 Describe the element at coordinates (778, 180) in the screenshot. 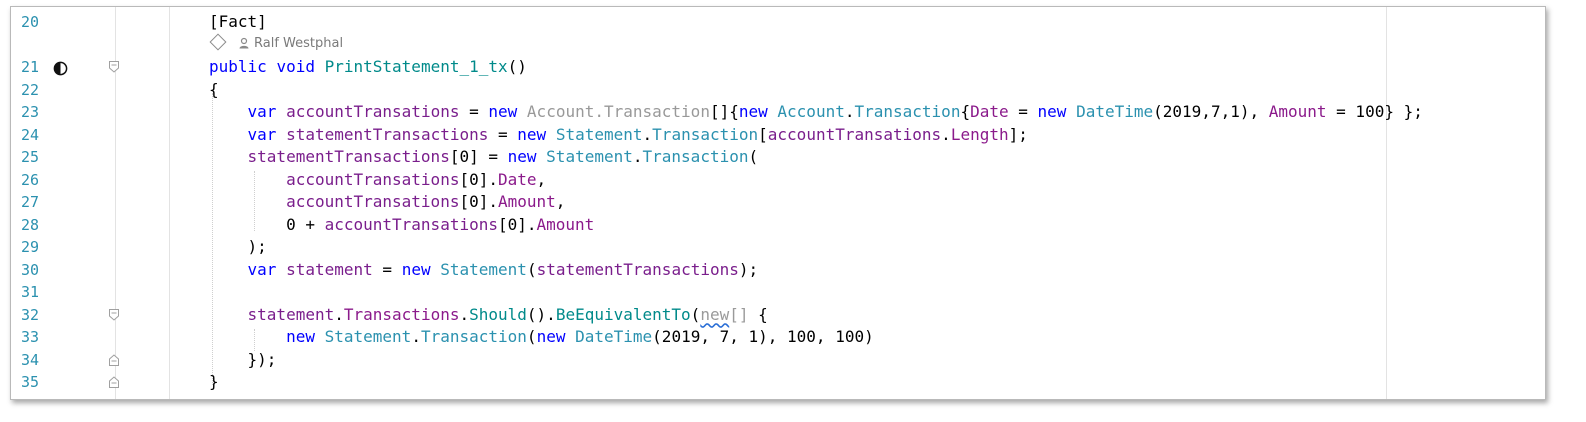

I see `code-line: 26 accountTransations[0].Date,` at that location.